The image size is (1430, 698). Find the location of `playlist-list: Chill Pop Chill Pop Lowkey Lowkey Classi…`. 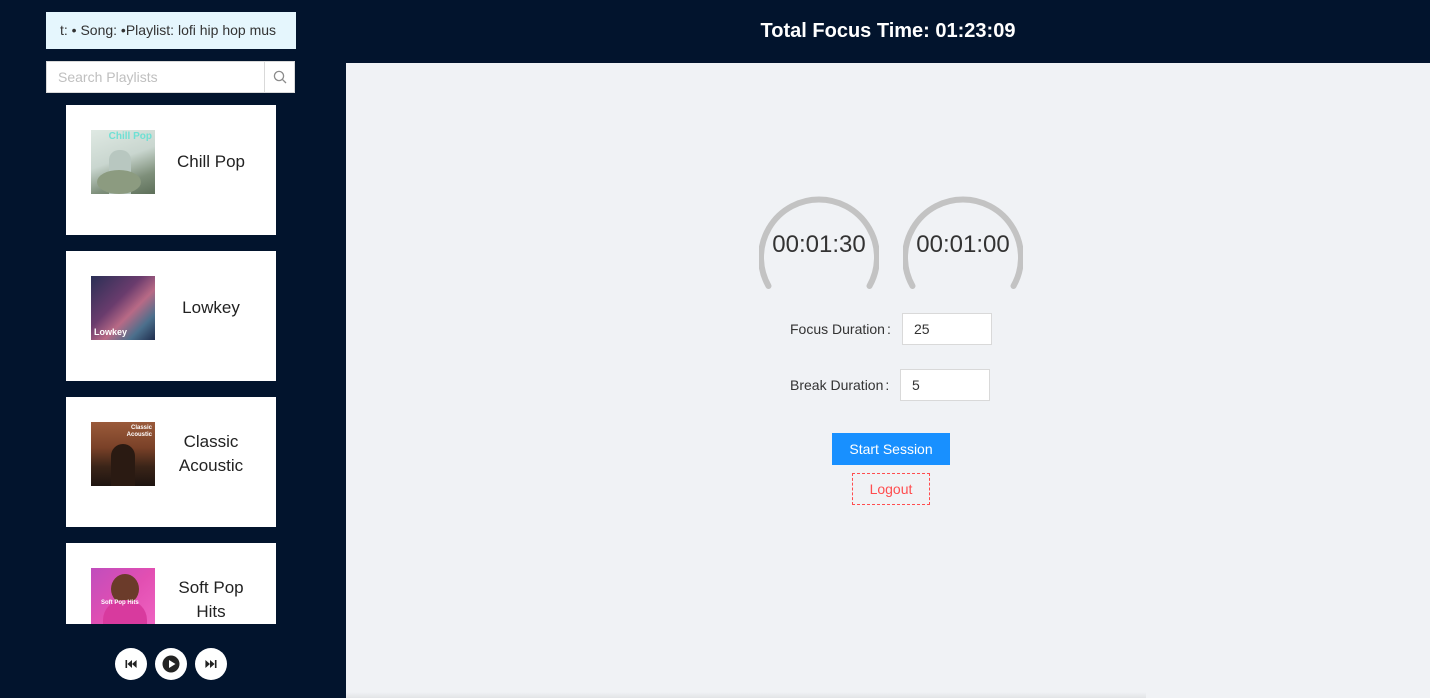

playlist-list: Chill Pop Chill Pop Lowkey Lowkey Classi… is located at coordinates (171, 364).